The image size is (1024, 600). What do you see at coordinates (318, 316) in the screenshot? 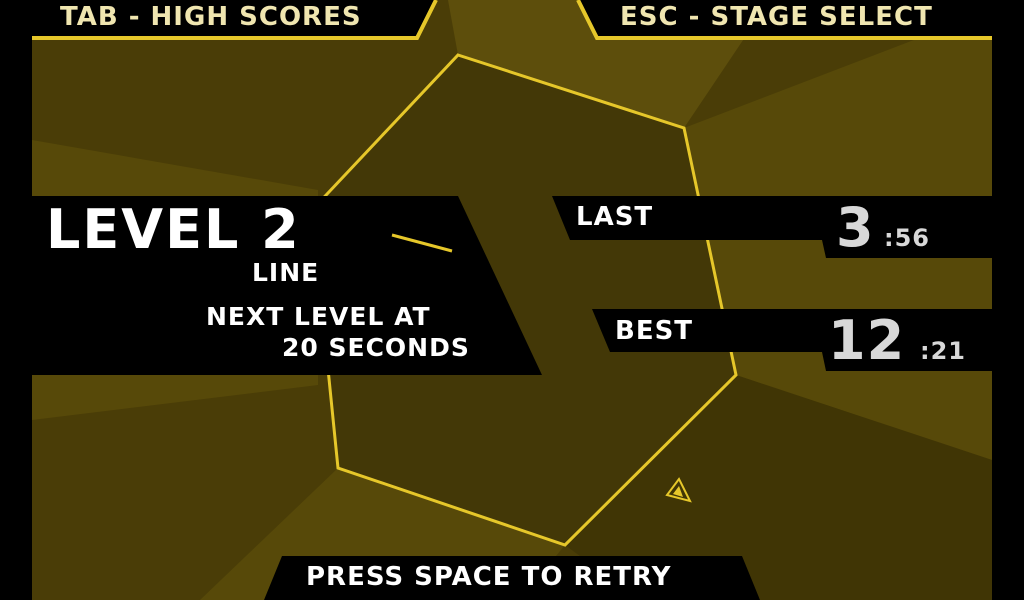
I see `next-level-text-line1: NEXT LEVEL AT` at bounding box center [318, 316].